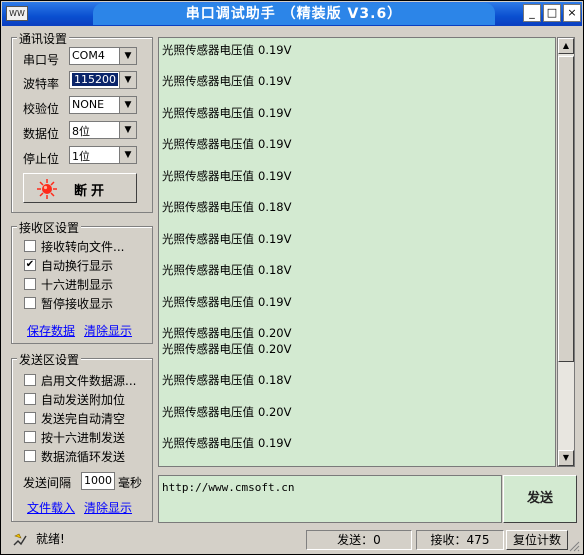 The image size is (584, 555). I want to click on status-panel-main: 就绪!, so click(154, 540).